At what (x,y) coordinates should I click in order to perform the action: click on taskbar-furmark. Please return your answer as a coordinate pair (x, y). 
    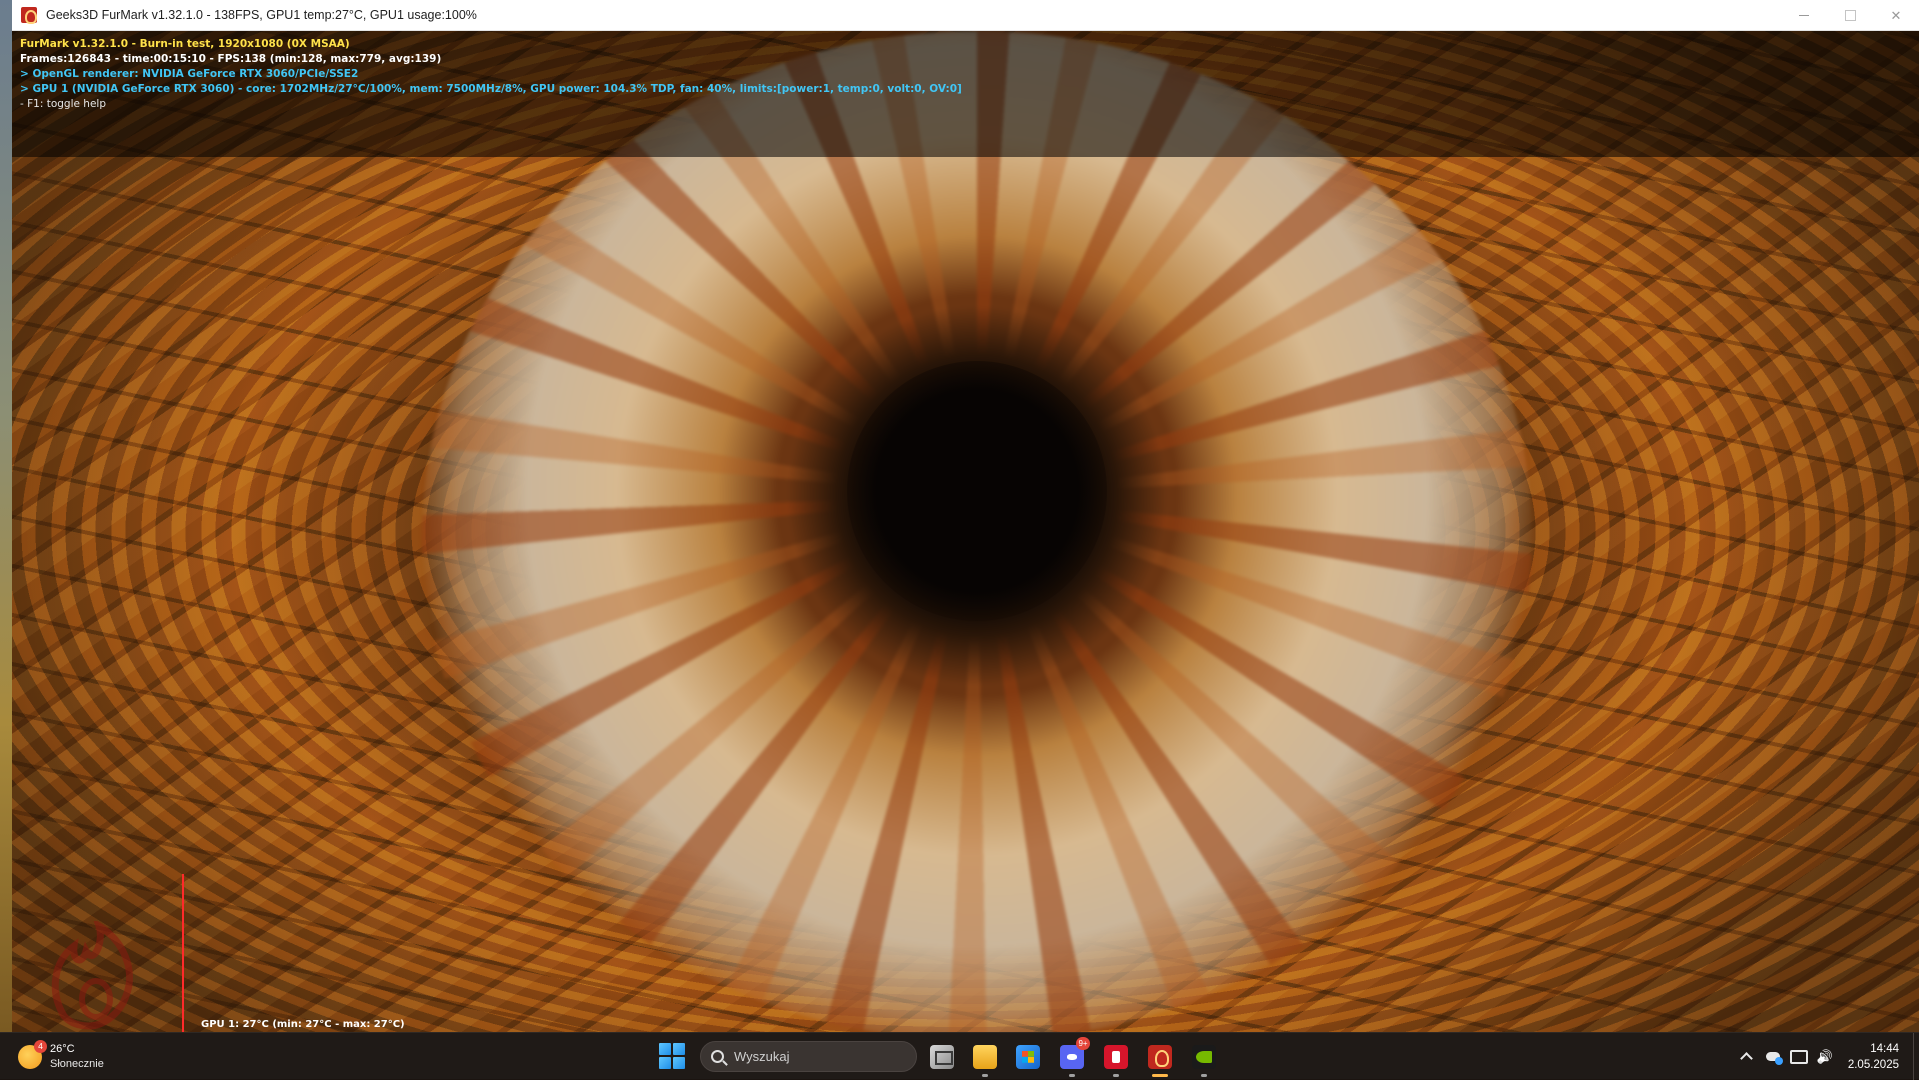
    Looking at the image, I should click on (1160, 1059).